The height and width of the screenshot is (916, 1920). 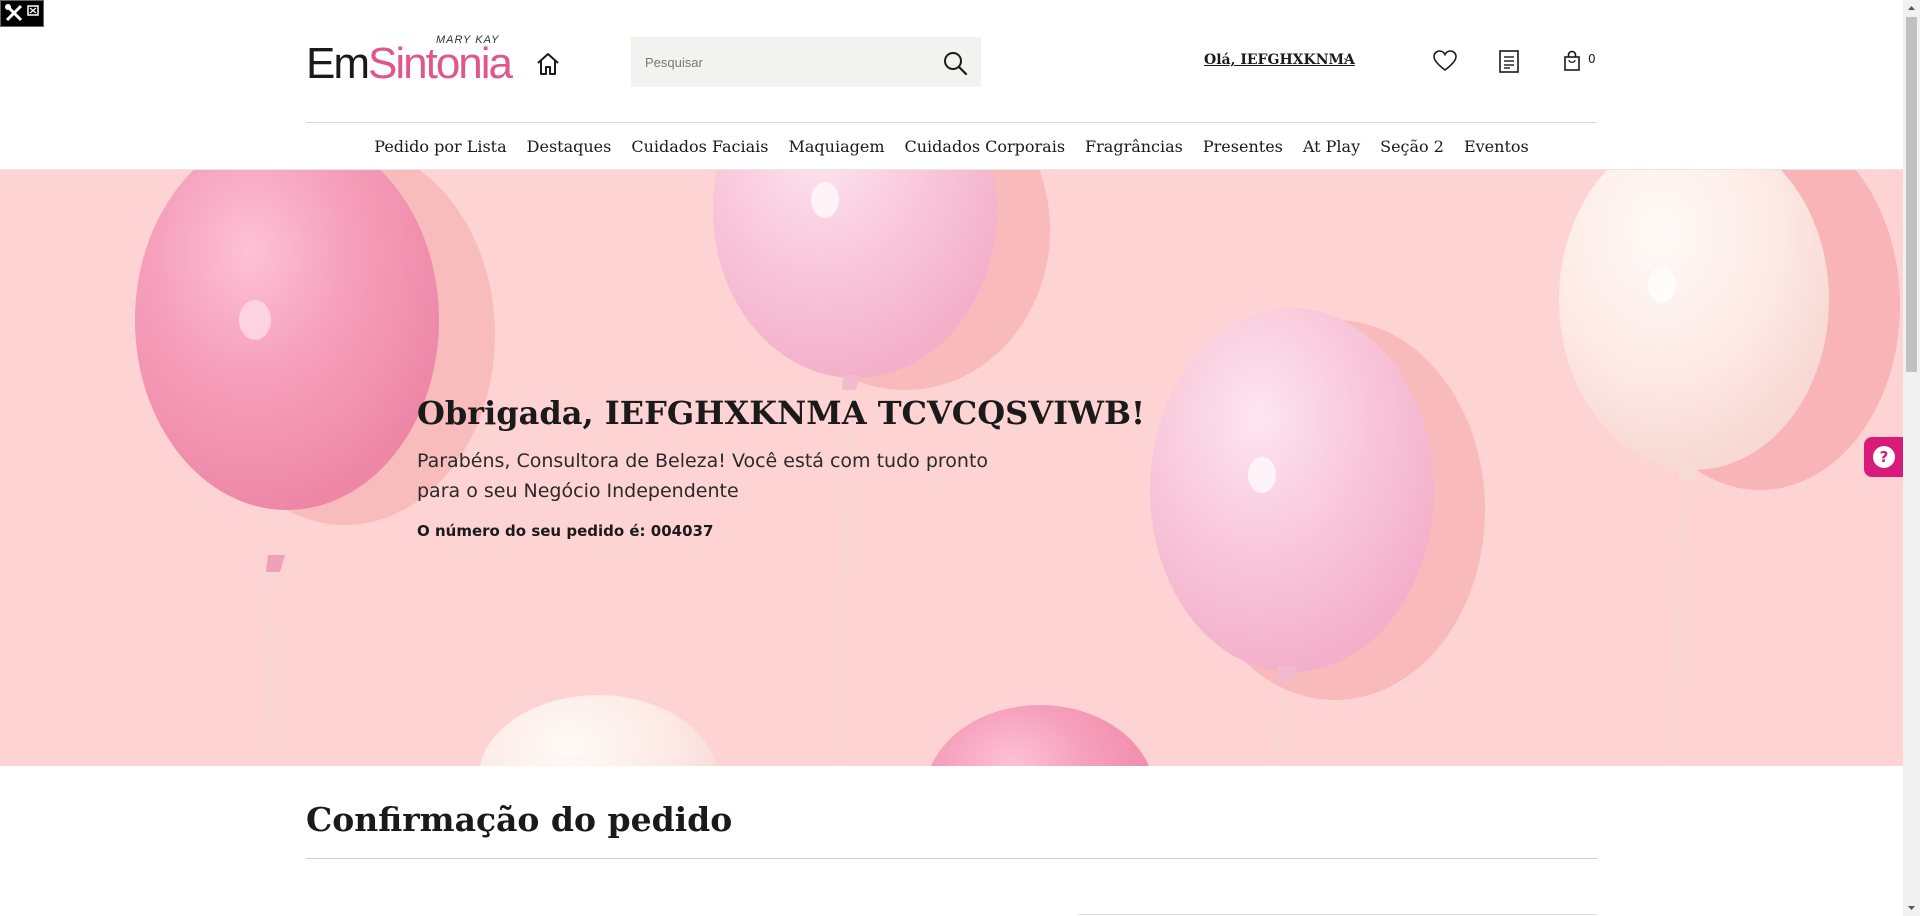 What do you see at coordinates (569, 146) in the screenshot?
I see `nav-item-destaques: Destaques` at bounding box center [569, 146].